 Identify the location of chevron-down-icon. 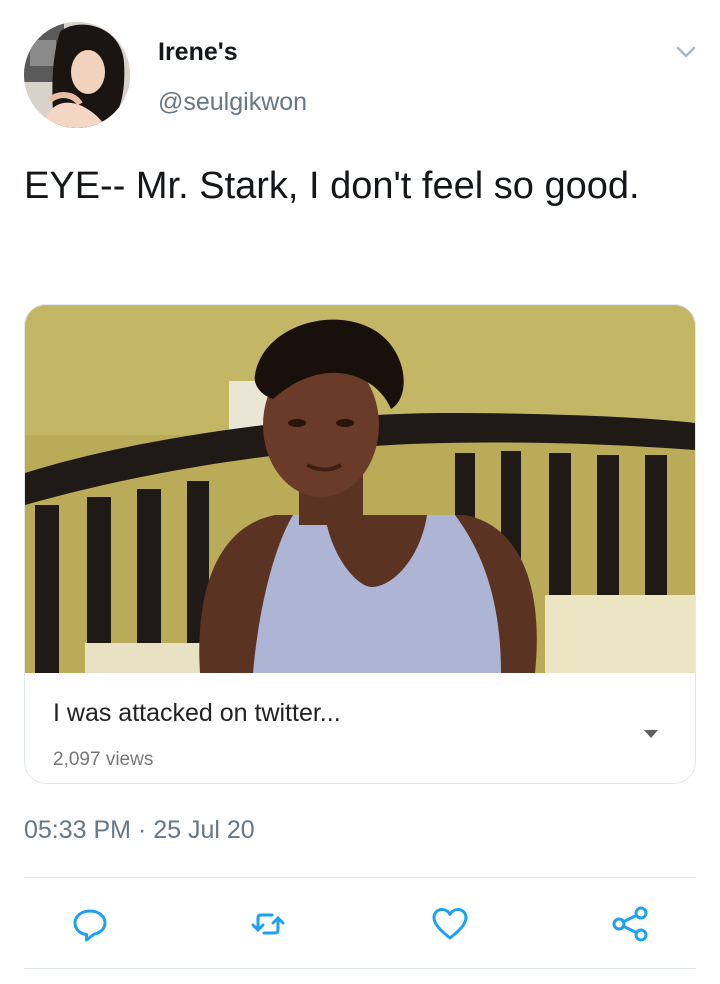
(686, 52).